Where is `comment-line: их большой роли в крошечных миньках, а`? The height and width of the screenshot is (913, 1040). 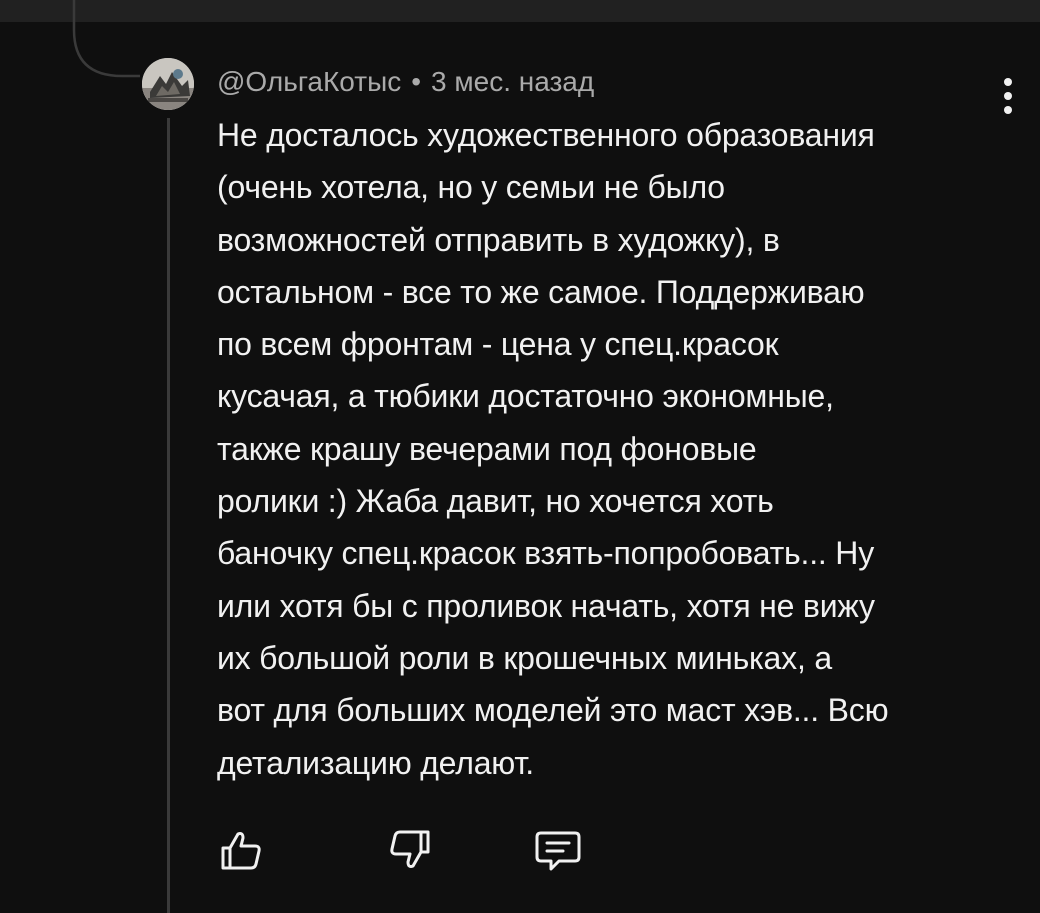
comment-line: их большой роли в крошечных миньках, а is located at coordinates (524, 657).